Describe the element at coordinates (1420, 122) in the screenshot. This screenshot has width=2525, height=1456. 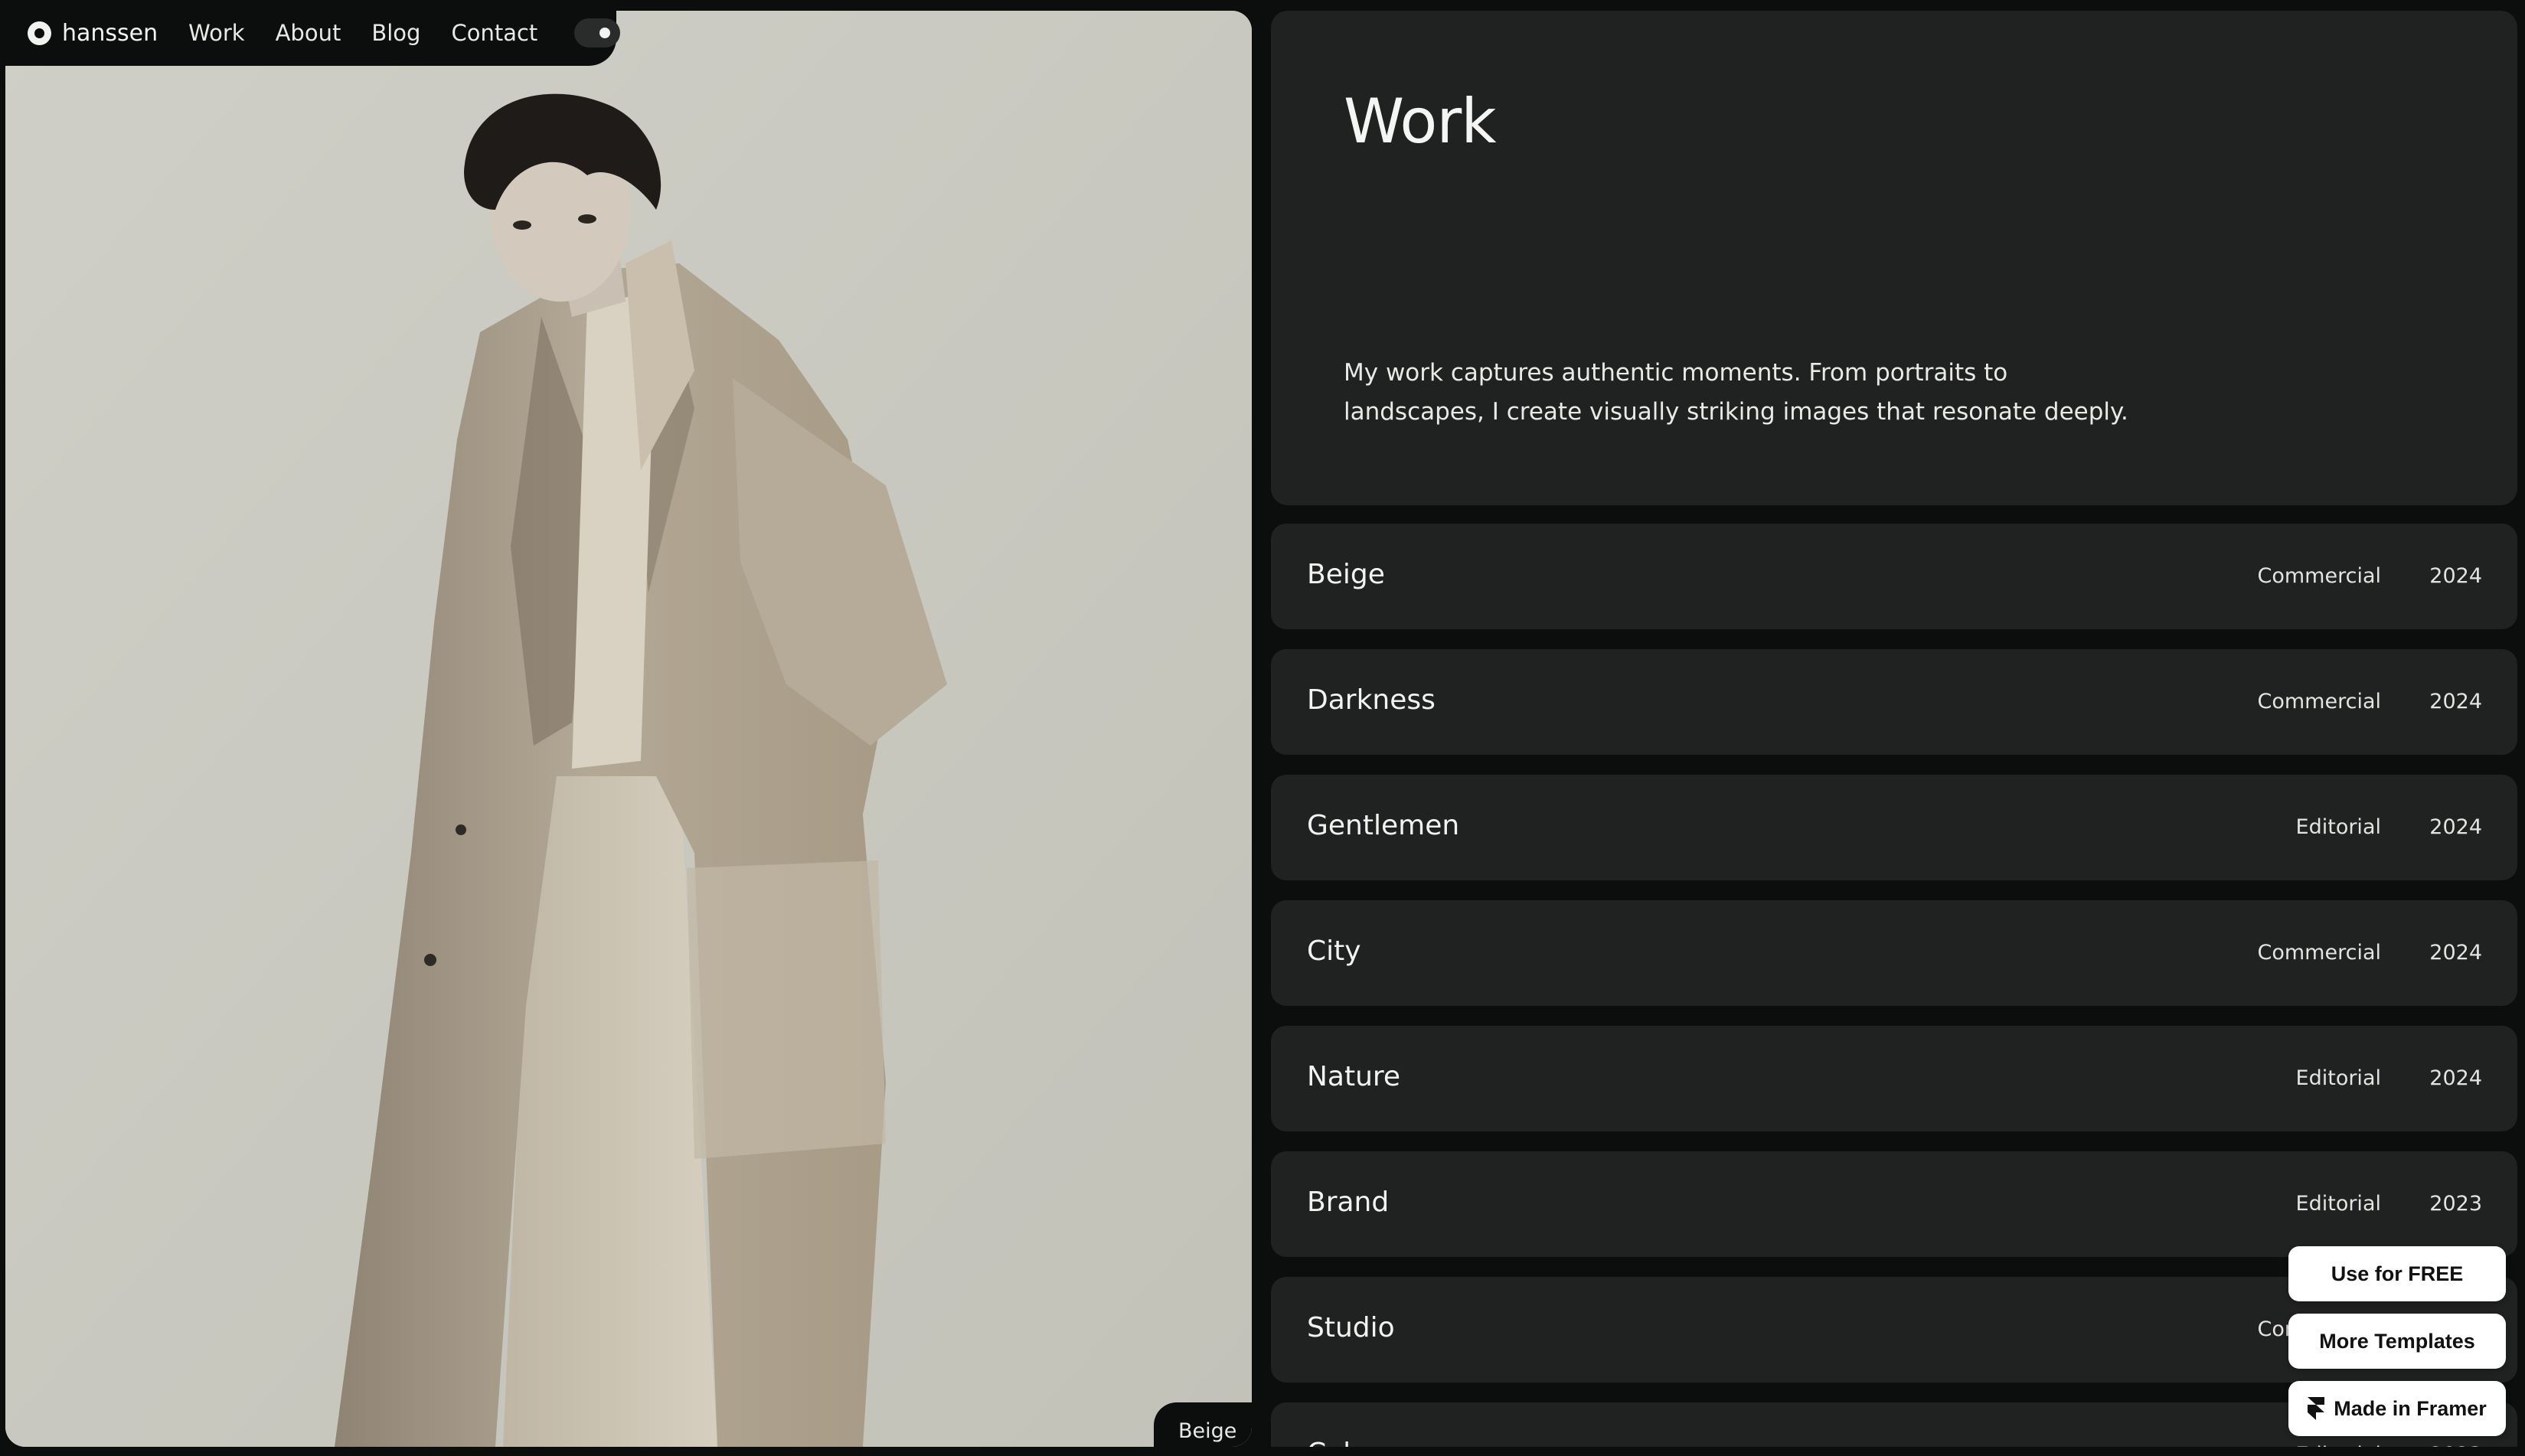
I see `page-title: Work` at that location.